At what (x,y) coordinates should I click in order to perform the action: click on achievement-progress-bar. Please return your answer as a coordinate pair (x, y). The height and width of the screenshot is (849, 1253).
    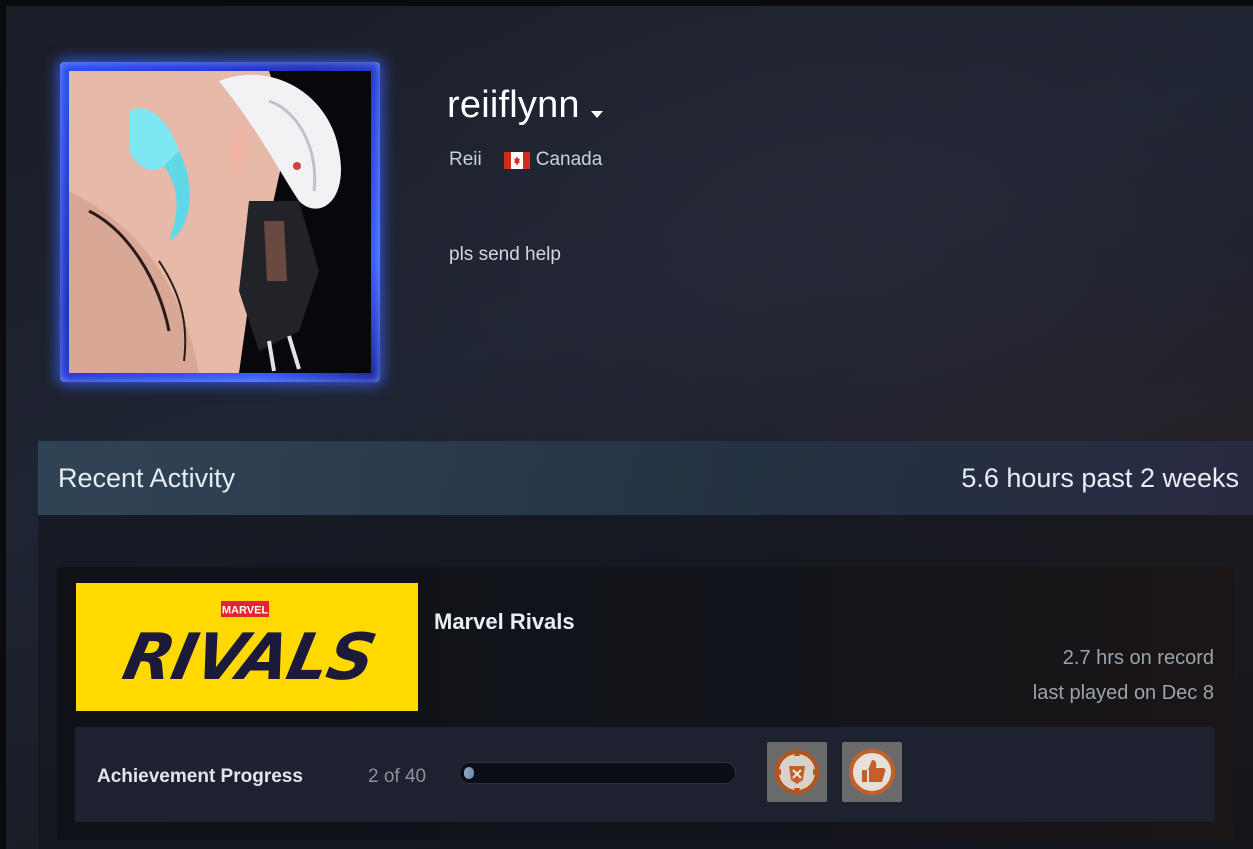
    Looking at the image, I should click on (597, 773).